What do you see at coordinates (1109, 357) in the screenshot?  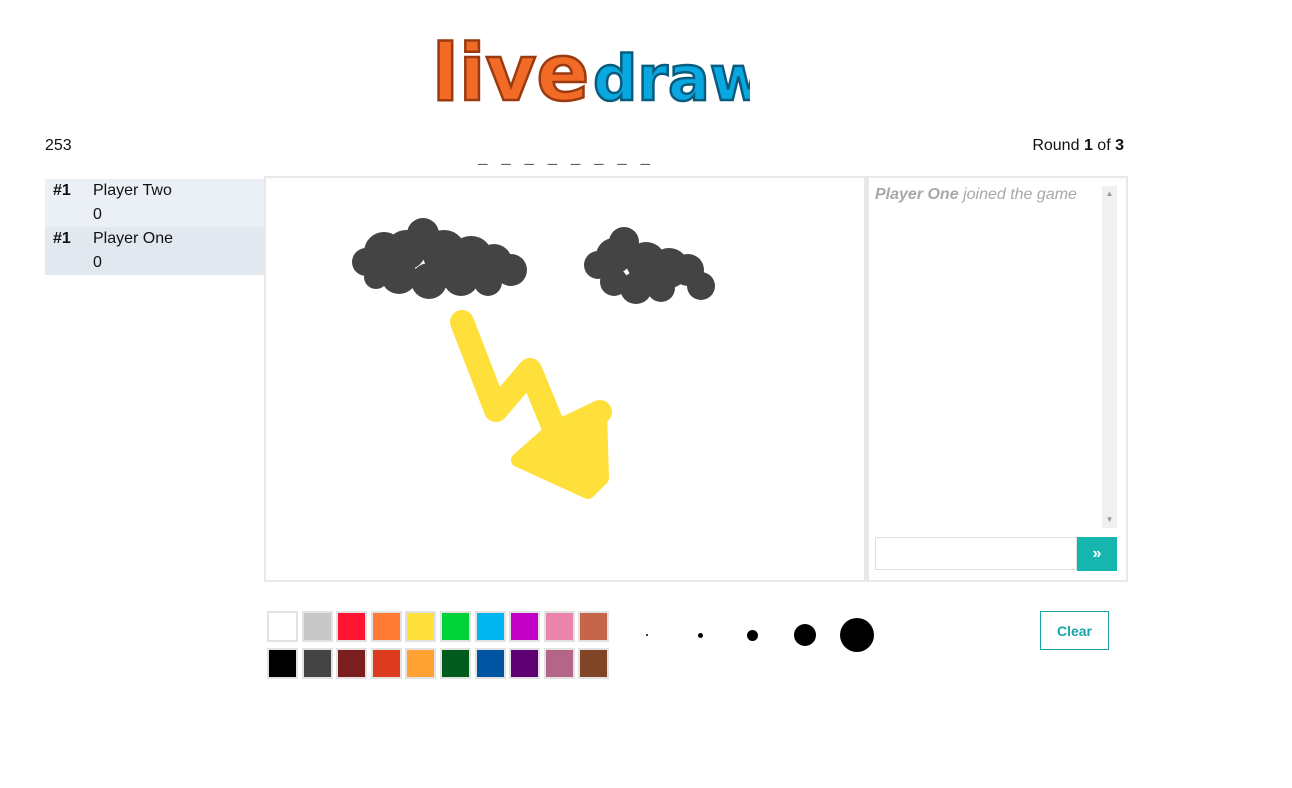 I see `chat-scrollbar: ▲ ▼` at bounding box center [1109, 357].